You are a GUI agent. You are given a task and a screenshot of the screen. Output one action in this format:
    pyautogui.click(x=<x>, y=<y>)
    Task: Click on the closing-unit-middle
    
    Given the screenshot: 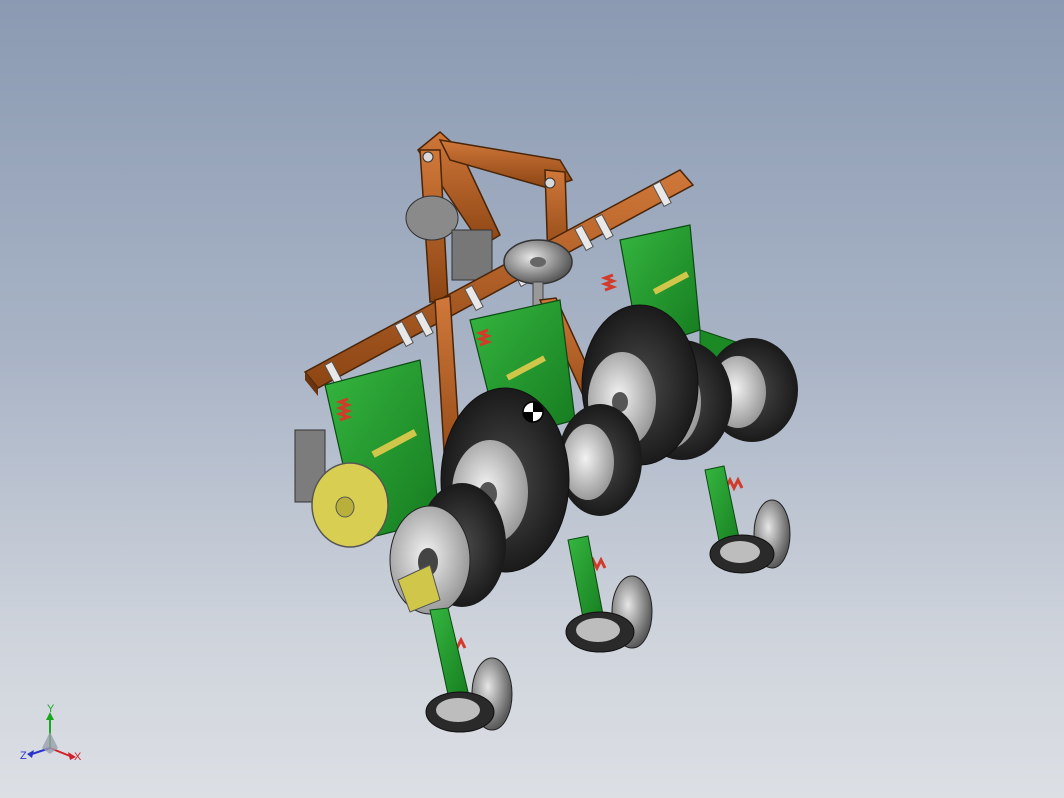 What is the action you would take?
    pyautogui.click(x=609, y=594)
    